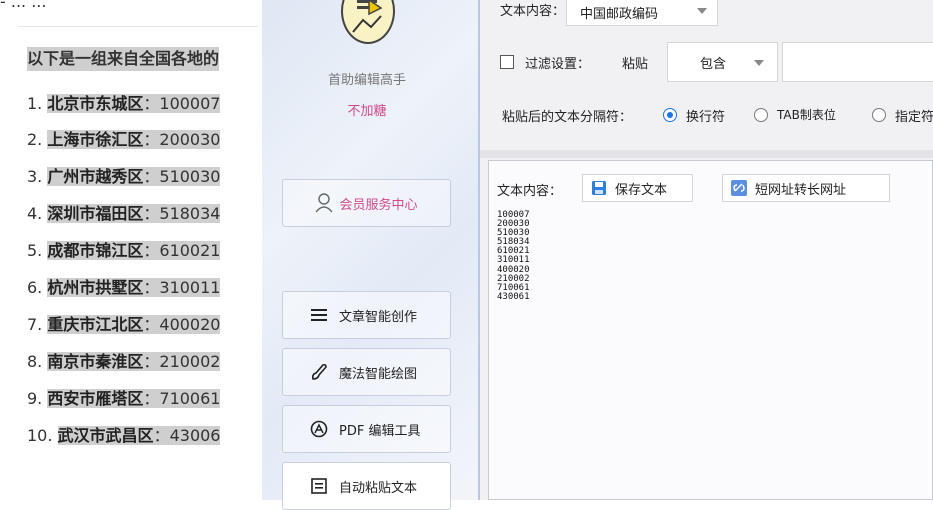 This screenshot has width=933, height=510. What do you see at coordinates (319, 486) in the screenshot?
I see `paste-box-icon` at bounding box center [319, 486].